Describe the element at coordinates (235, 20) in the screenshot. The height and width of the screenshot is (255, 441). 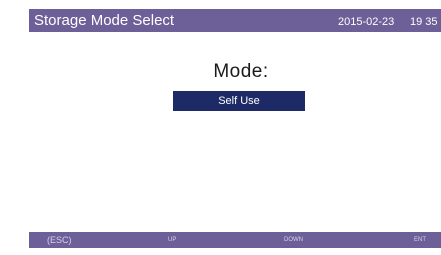
I see `title-bar: Storage Mode Select 2015-02-23 19 35` at that location.